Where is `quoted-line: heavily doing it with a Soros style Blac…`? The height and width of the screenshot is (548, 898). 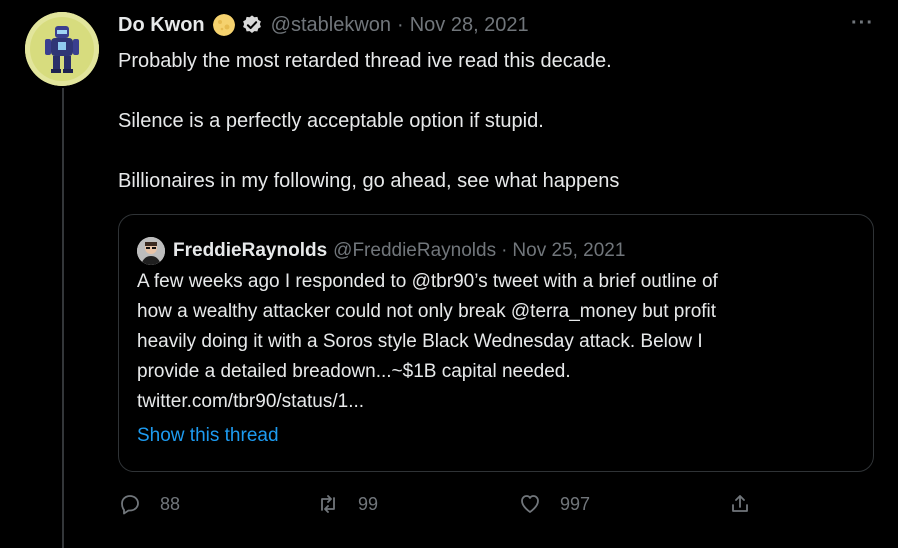 quoted-line: heavily doing it with a Soros style Blac… is located at coordinates (420, 341).